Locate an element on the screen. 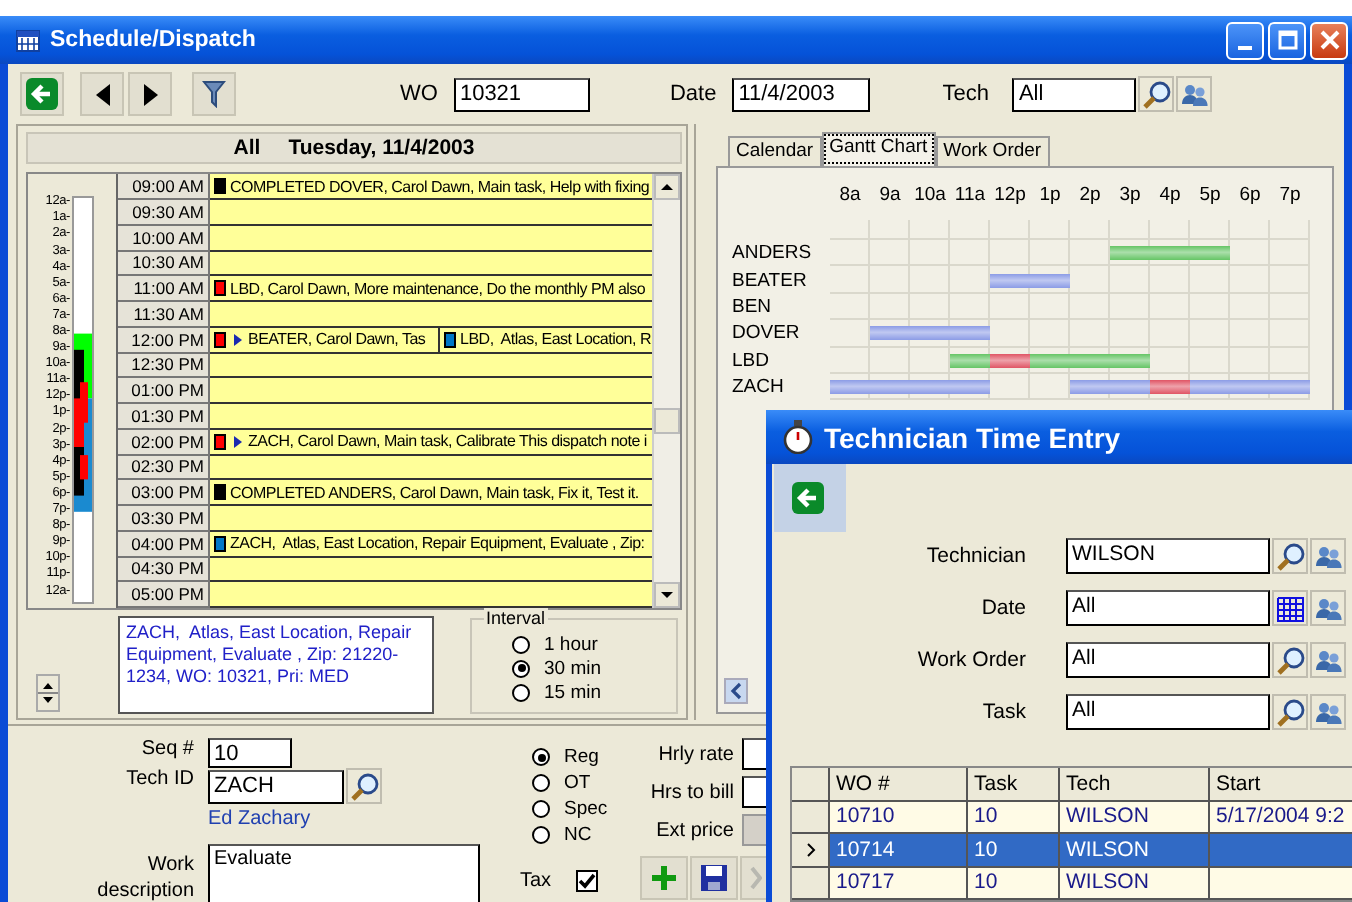  appointment-text: COMPLETED ANDERS, Carol Dawn, Main task, Fix it, Test it. is located at coordinates (434, 492).